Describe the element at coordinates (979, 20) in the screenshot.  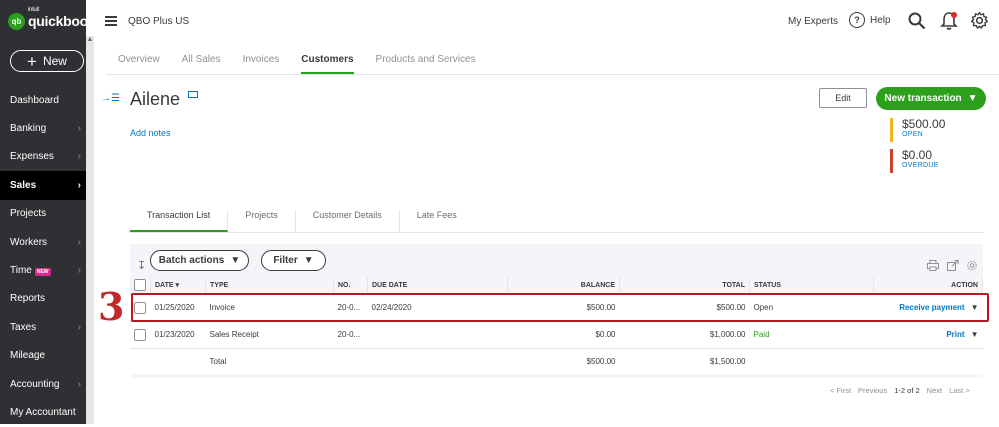
I see `gear-icon` at that location.